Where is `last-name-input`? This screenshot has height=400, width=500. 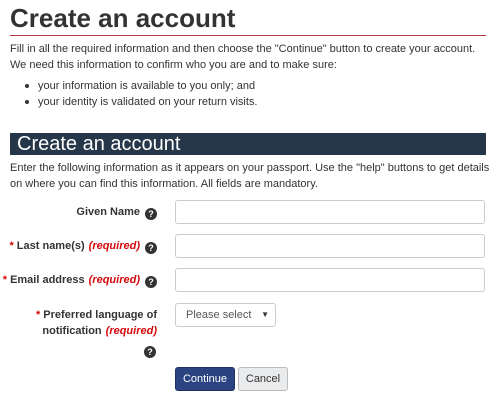 last-name-input is located at coordinates (330, 246).